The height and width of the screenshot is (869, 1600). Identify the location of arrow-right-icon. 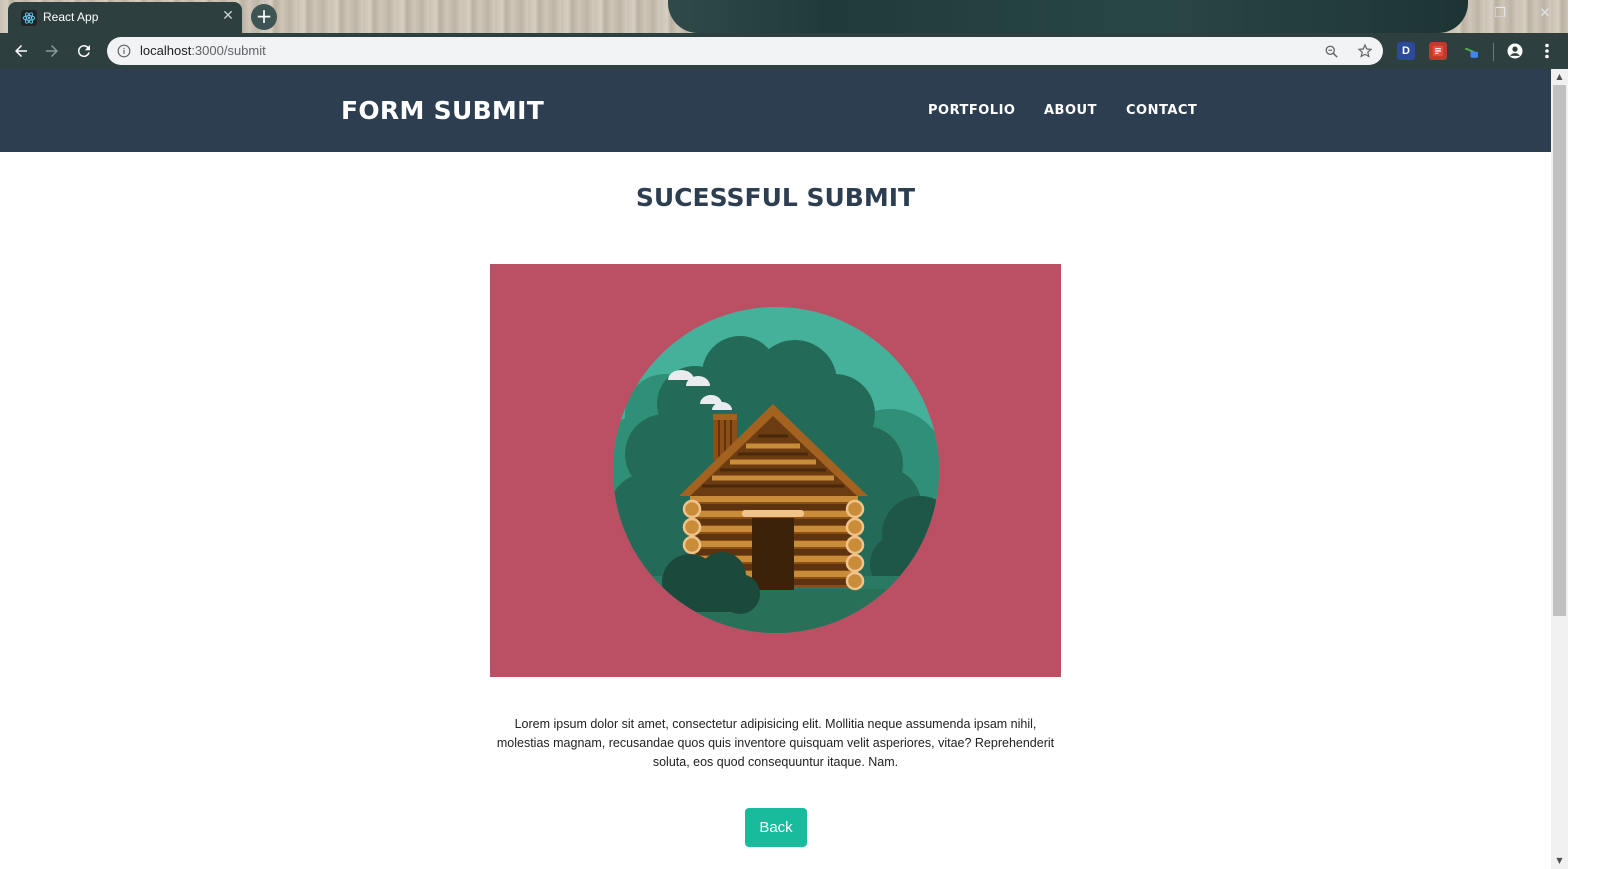
(52, 51).